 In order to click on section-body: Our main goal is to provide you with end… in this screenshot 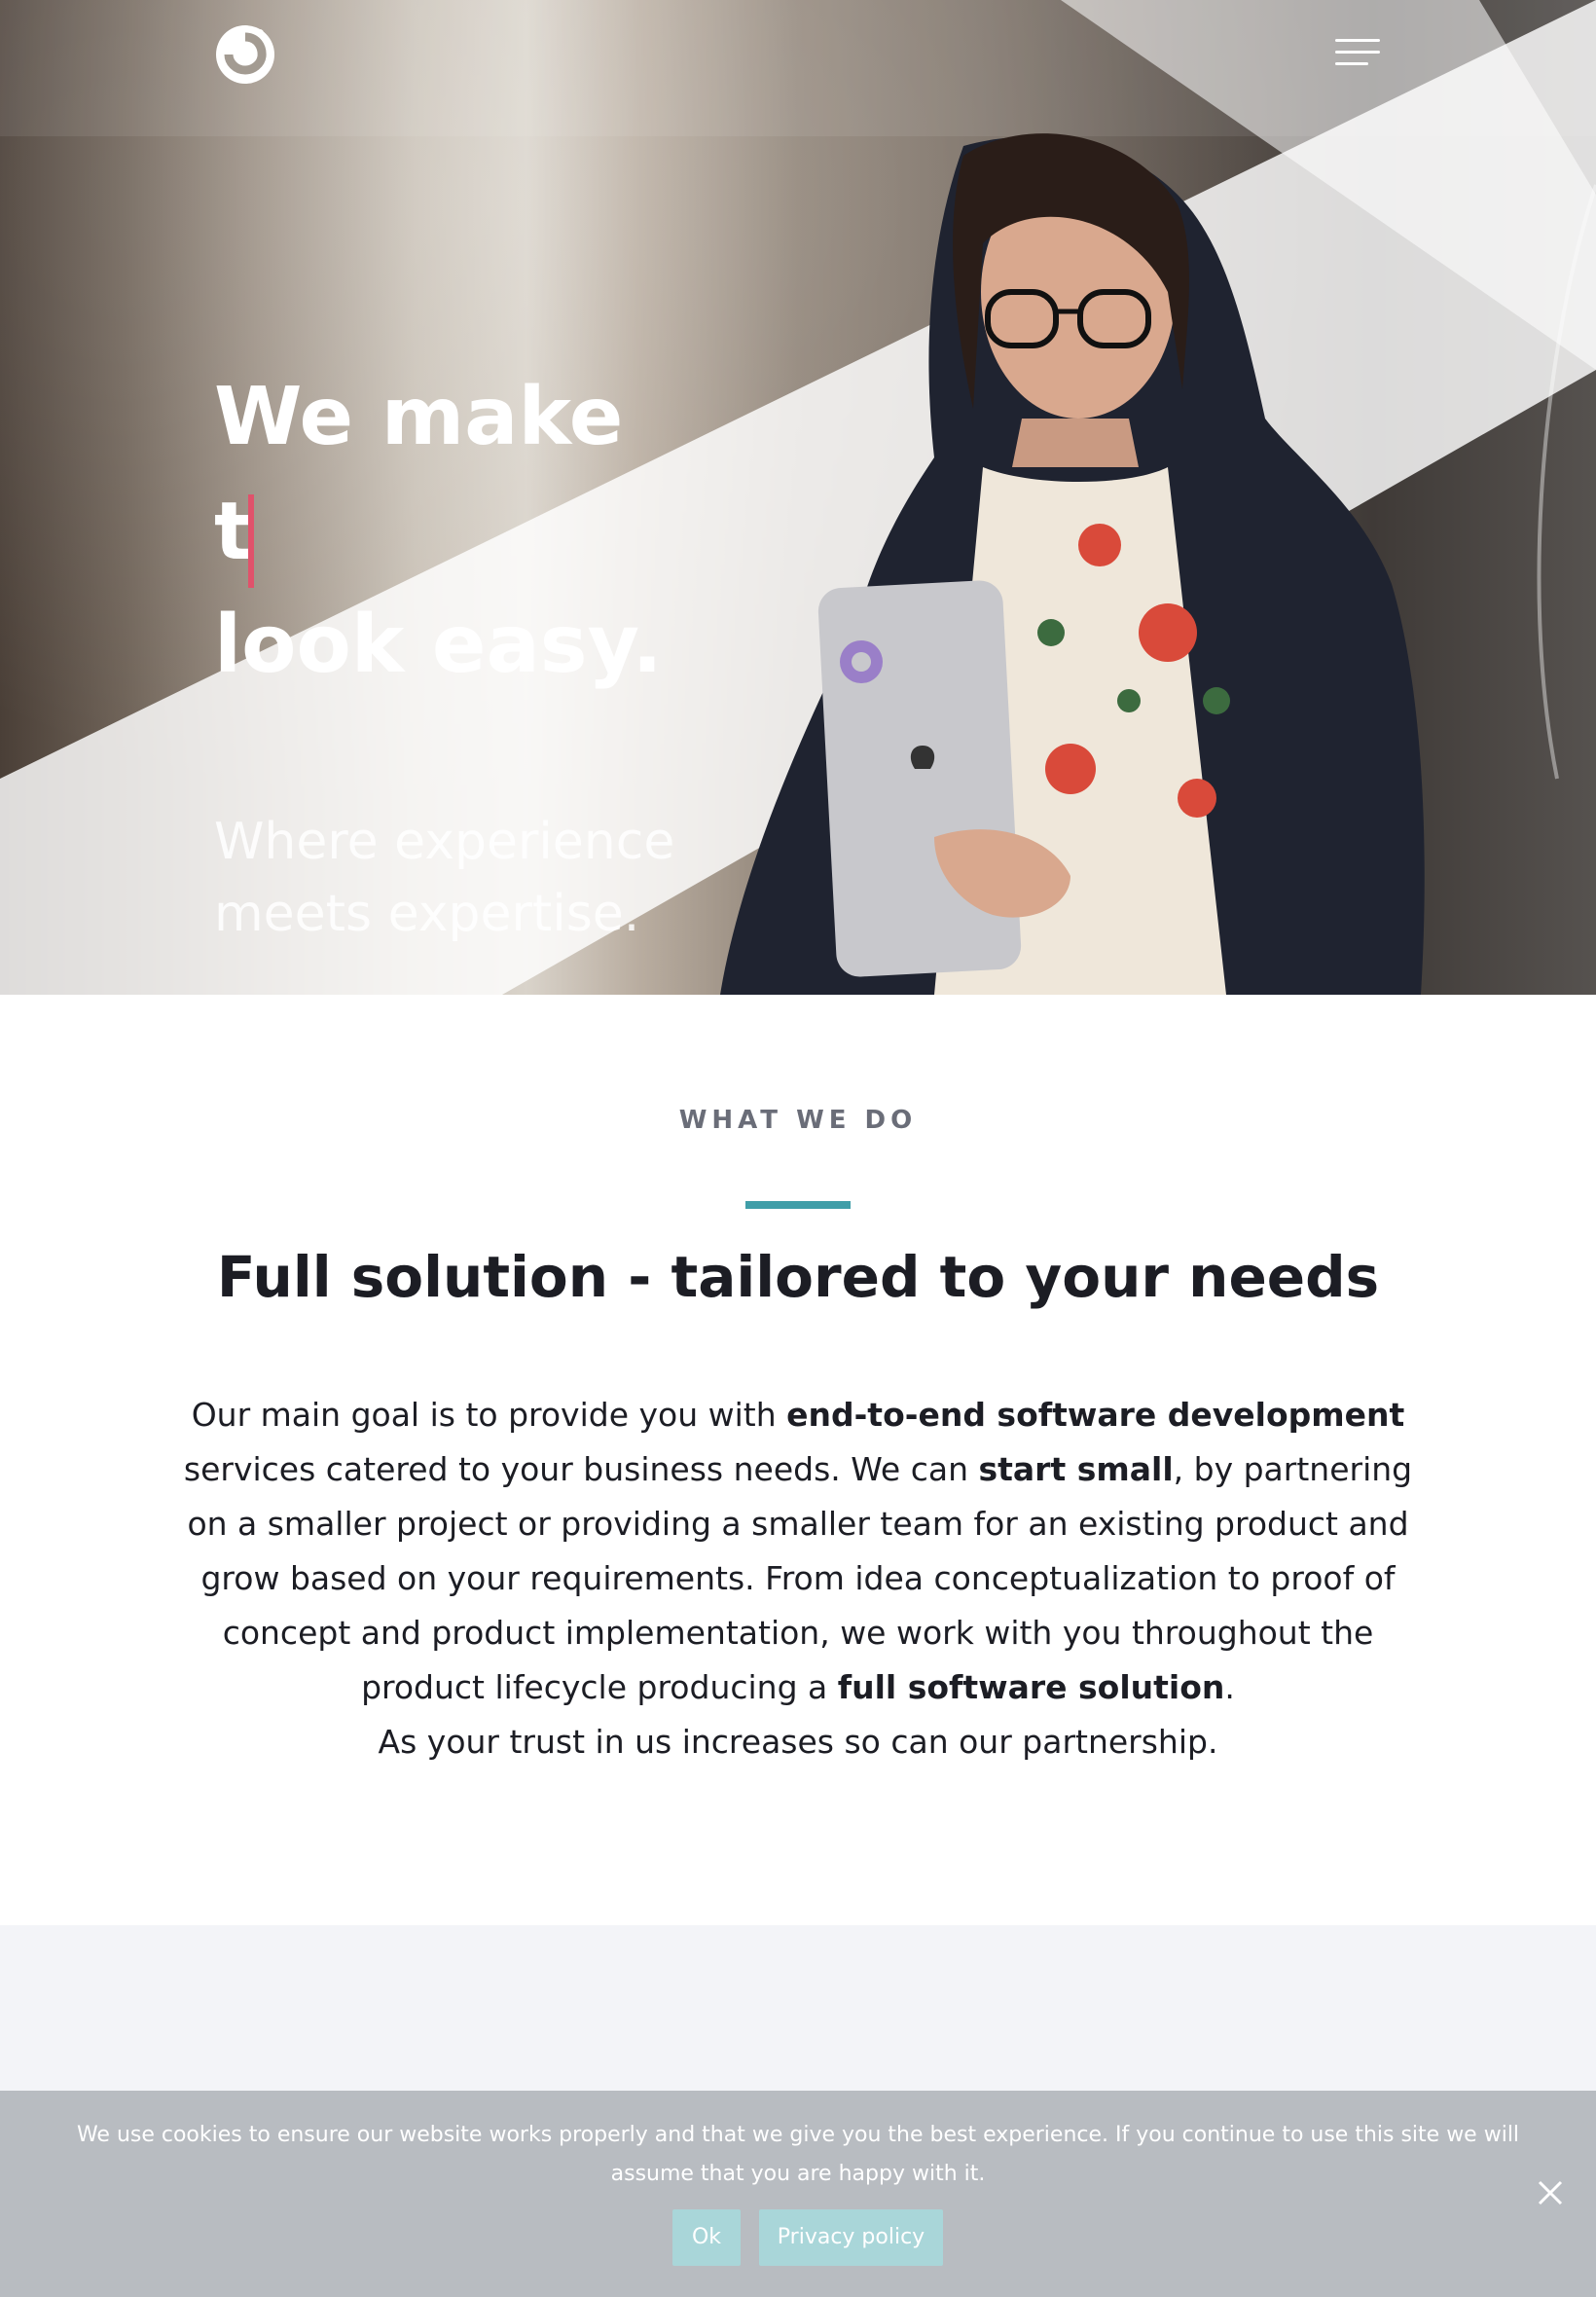, I will do `click(798, 1578)`.